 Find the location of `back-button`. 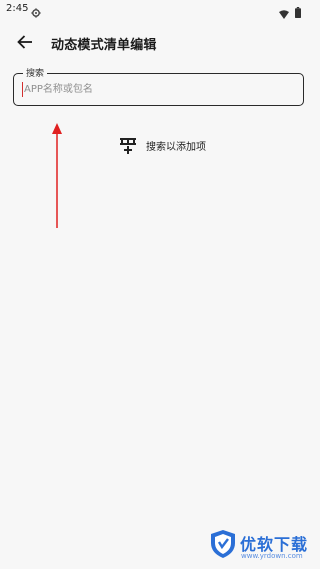

back-button is located at coordinates (25, 43).